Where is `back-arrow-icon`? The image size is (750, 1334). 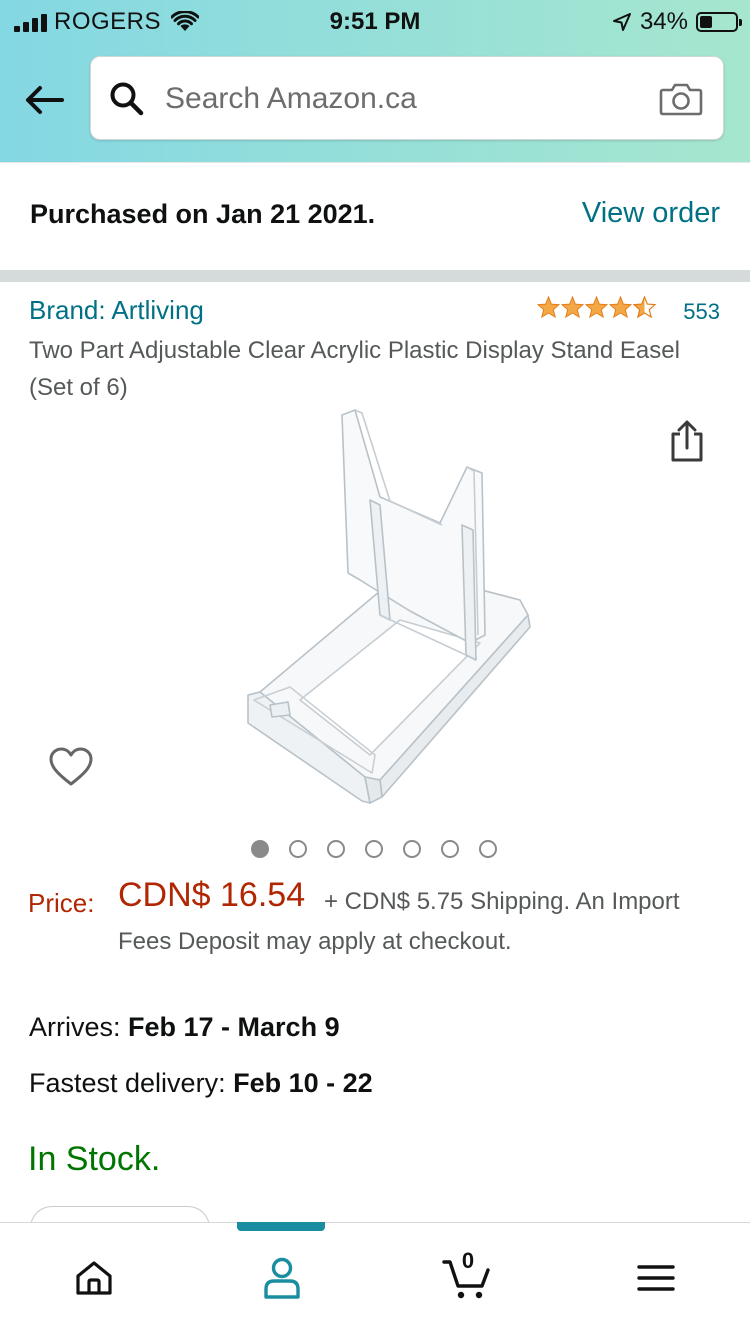
back-arrow-icon is located at coordinates (44, 100).